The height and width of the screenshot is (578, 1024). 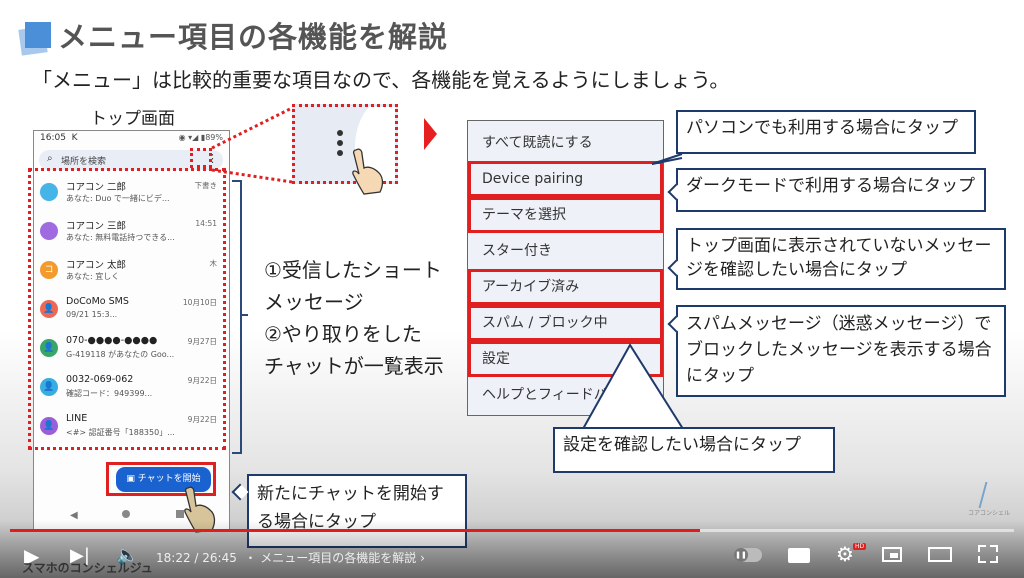 What do you see at coordinates (126, 514) in the screenshot?
I see `nav-home-icon` at bounding box center [126, 514].